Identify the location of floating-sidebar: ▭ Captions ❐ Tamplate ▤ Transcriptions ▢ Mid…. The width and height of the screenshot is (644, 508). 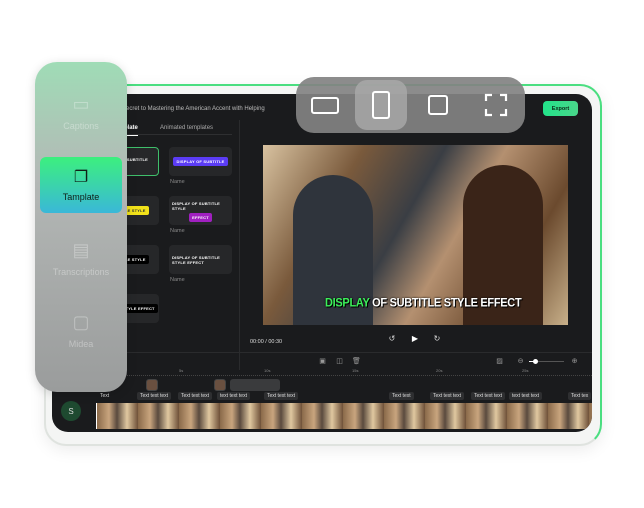
(81, 227).